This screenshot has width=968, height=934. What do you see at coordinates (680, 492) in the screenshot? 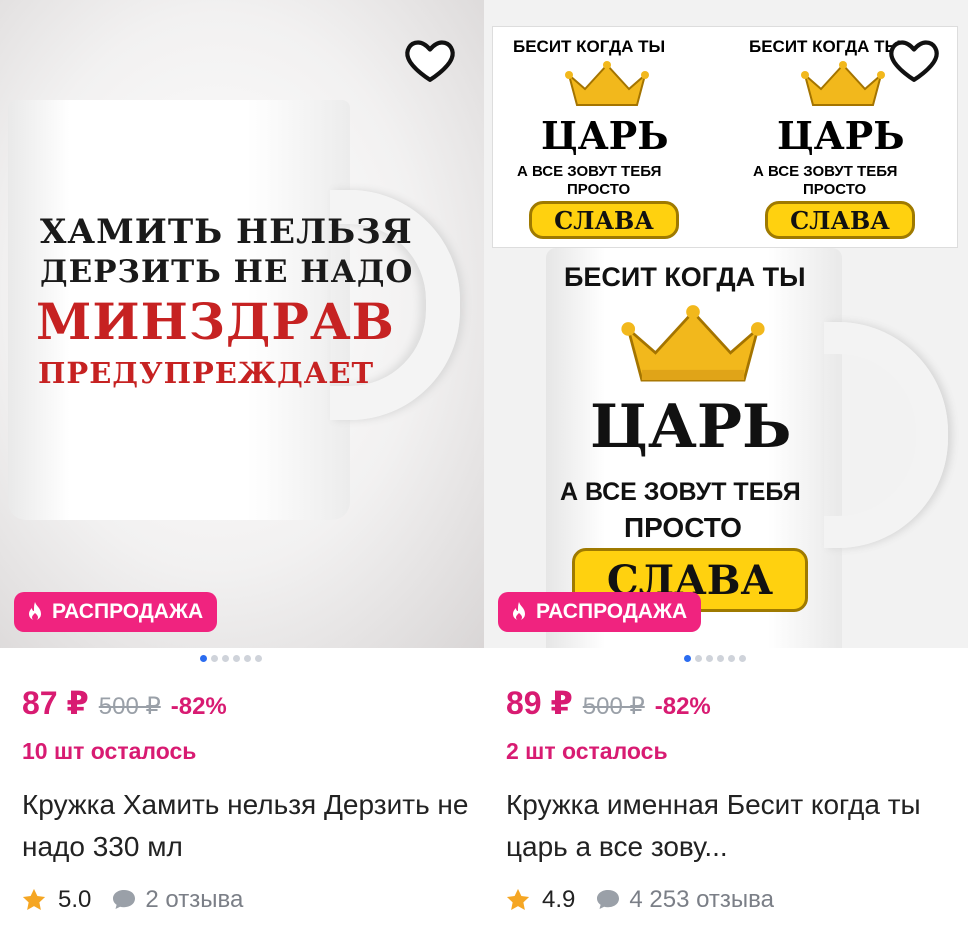
I see `mug-line-3: А ВСЕ ЗОВУТ ТЕБЯ` at bounding box center [680, 492].